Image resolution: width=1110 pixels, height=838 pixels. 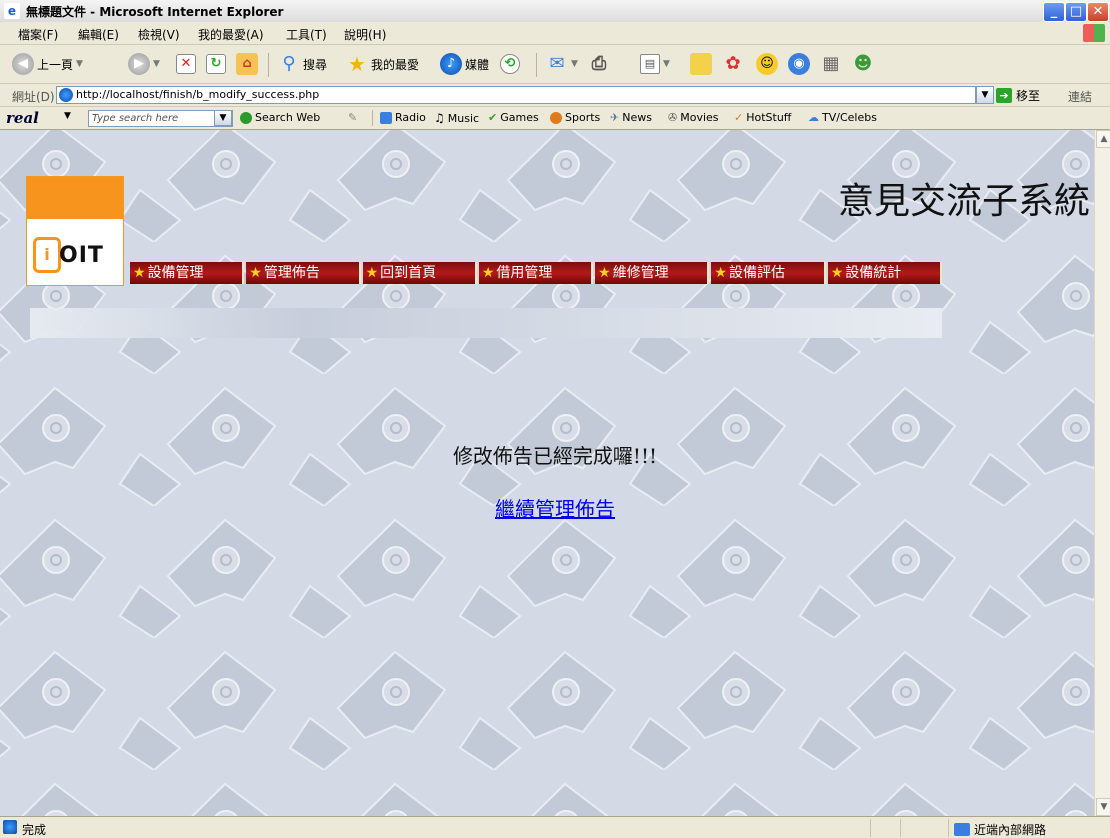 I want to click on nav-home: ★ 回到首頁, so click(x=419, y=273).